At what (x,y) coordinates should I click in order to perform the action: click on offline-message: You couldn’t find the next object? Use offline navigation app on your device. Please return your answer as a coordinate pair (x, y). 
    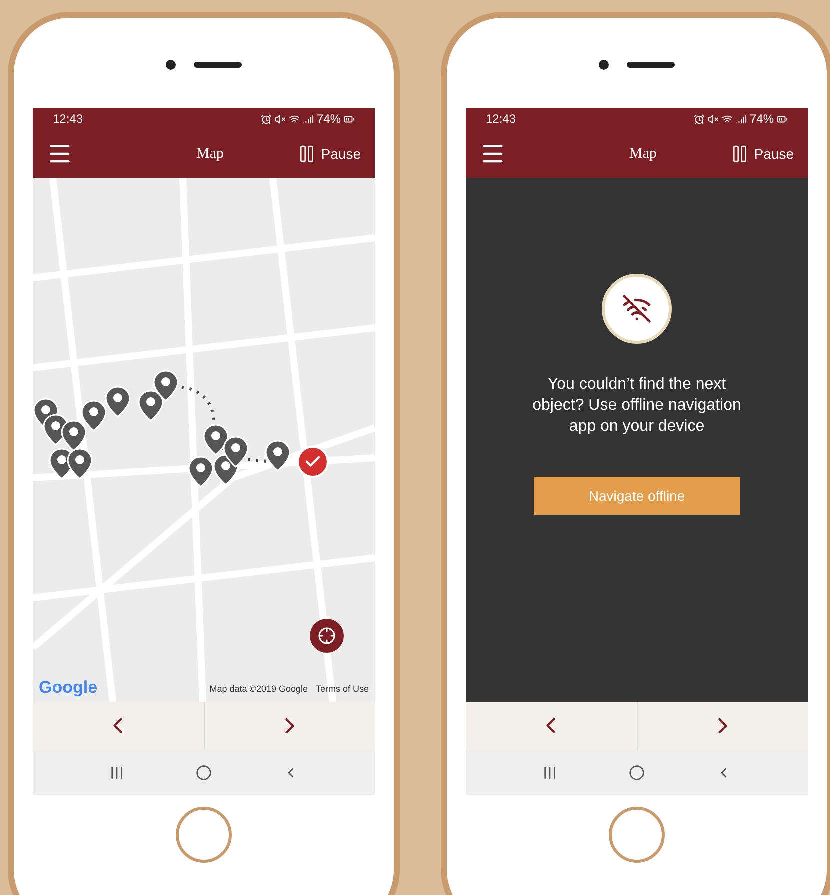
    Looking at the image, I should click on (637, 406).